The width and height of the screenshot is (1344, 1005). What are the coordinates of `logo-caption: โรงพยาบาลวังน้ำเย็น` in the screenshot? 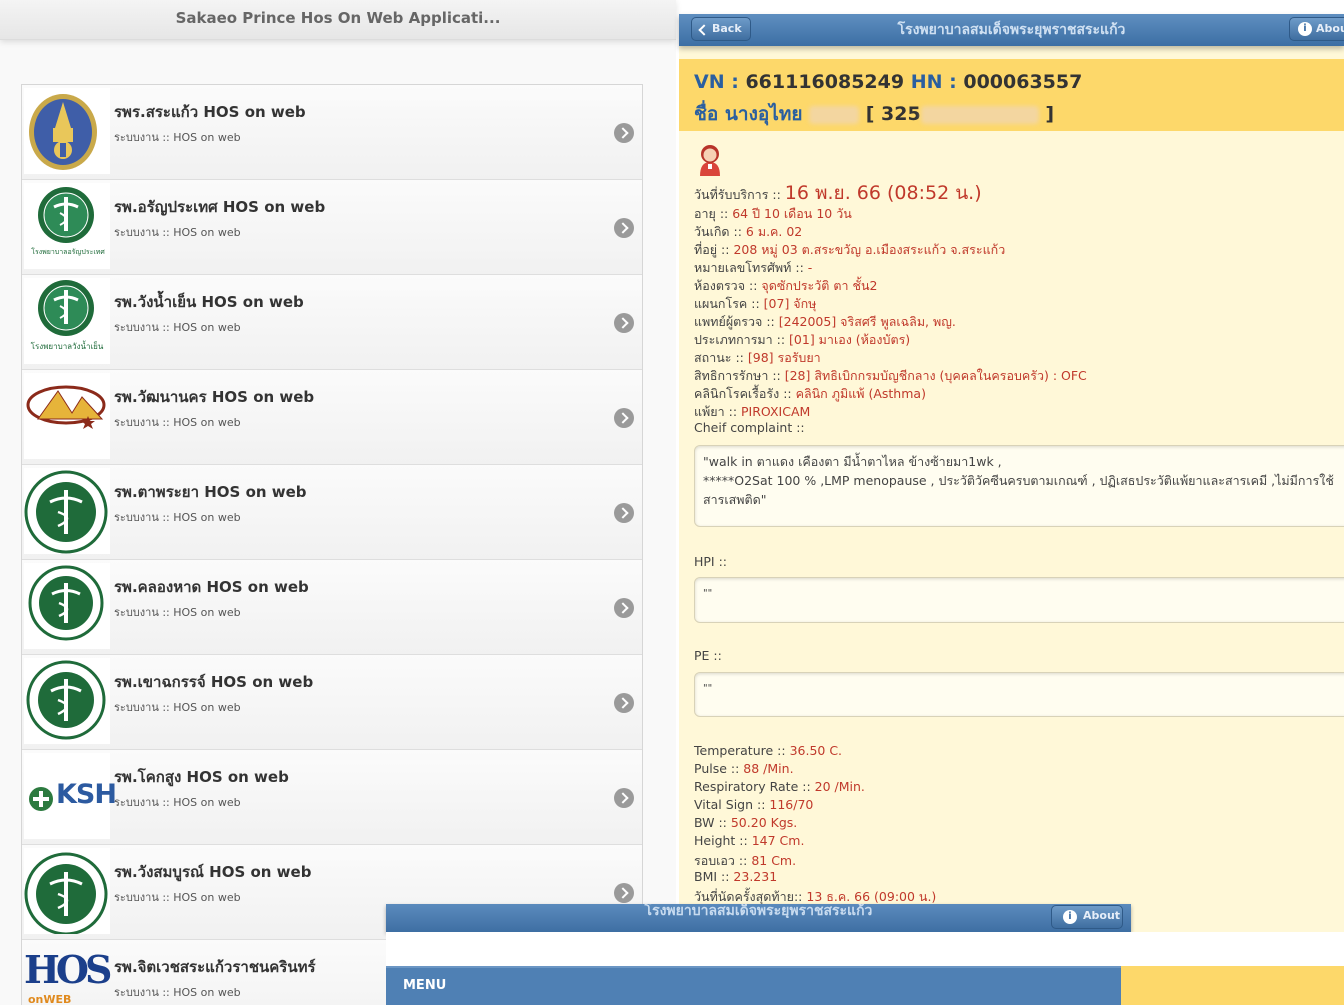 It's located at (67, 346).